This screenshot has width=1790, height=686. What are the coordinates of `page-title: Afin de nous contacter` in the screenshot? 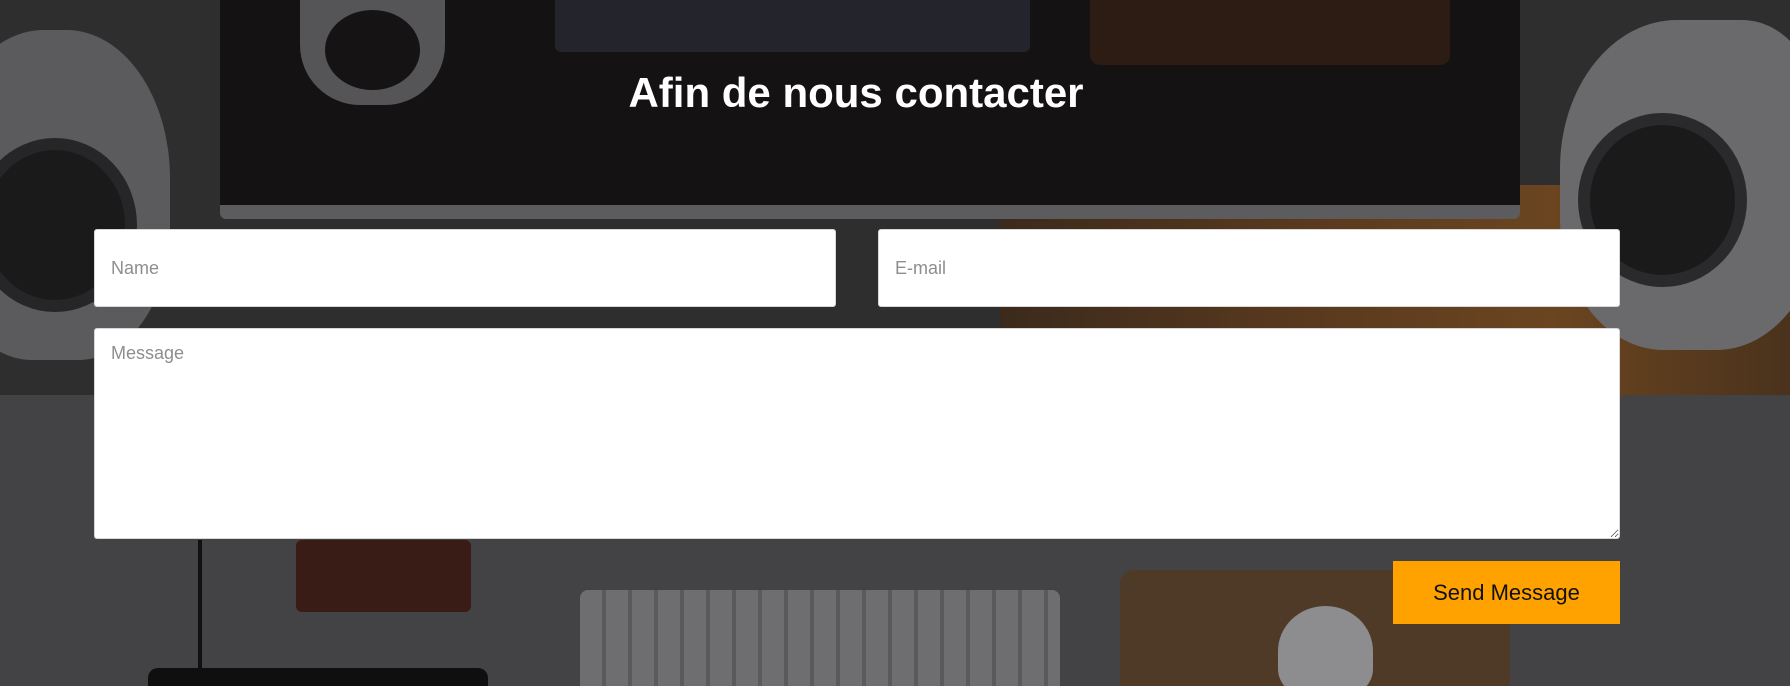 It's located at (856, 92).